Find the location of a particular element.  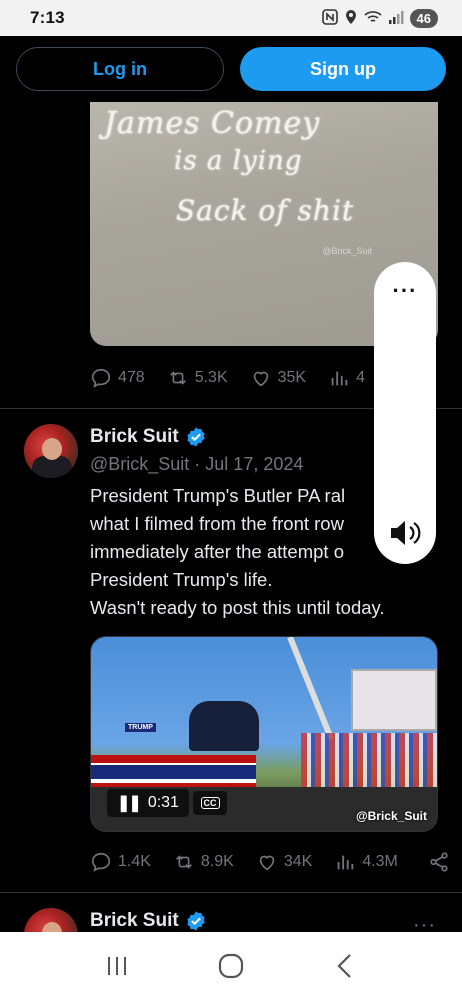

volume-icon is located at coordinates (405, 533).